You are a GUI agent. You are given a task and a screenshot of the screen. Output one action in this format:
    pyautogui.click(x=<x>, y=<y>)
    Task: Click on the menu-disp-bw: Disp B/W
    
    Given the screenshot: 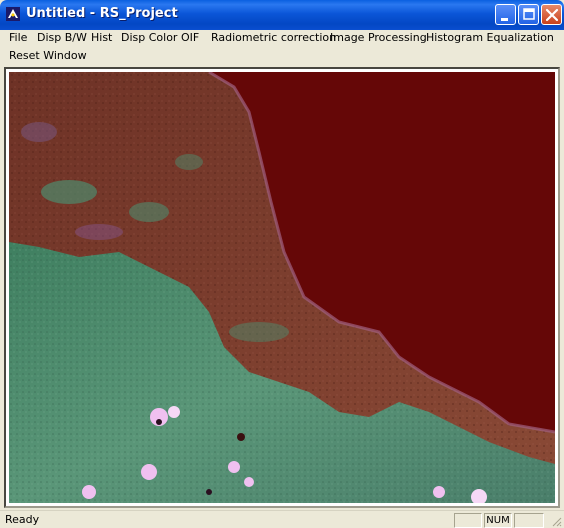 What is the action you would take?
    pyautogui.click(x=62, y=38)
    